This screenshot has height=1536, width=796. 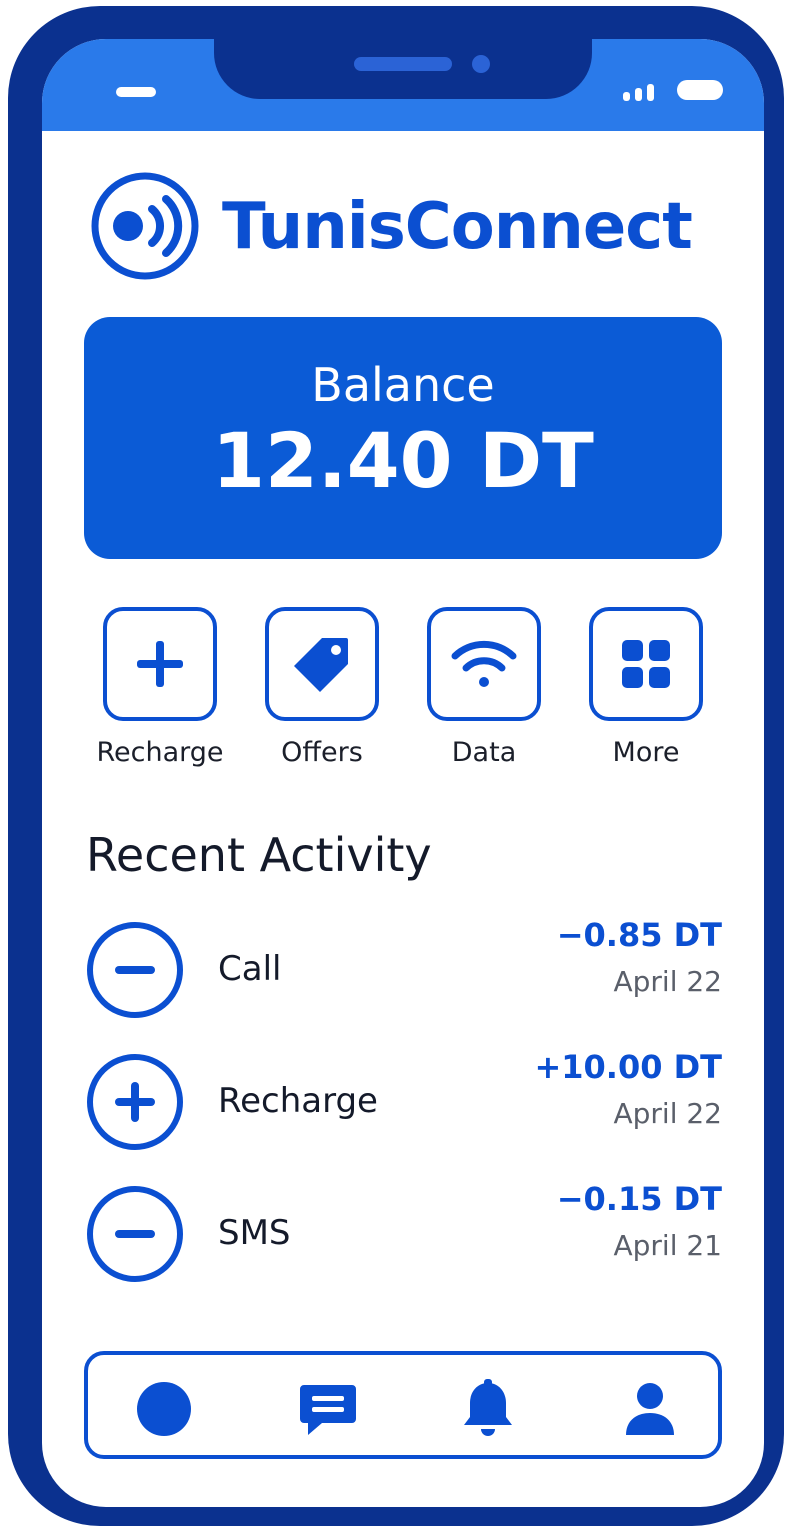 What do you see at coordinates (403, 1405) in the screenshot?
I see `bottom-tab-bar` at bounding box center [403, 1405].